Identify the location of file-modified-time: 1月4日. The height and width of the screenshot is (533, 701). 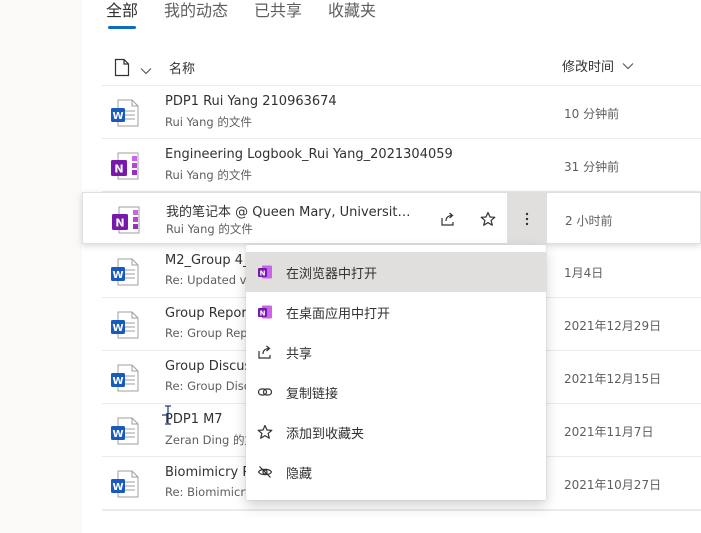
(584, 273).